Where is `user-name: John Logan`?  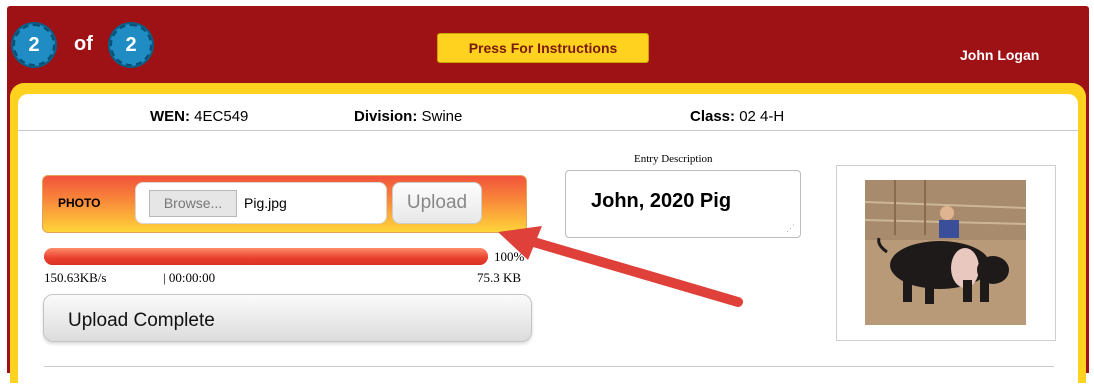
user-name: John Logan is located at coordinates (1000, 55).